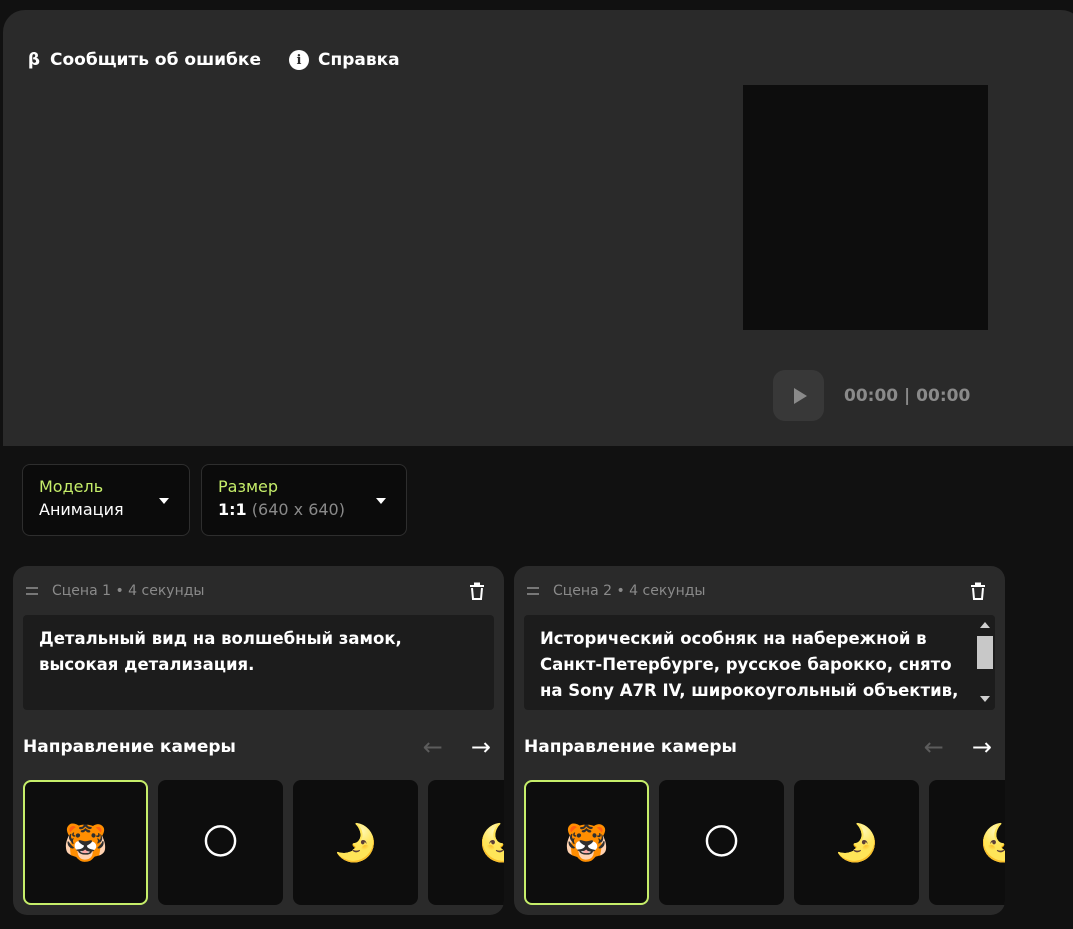  Describe the element at coordinates (248, 486) in the screenshot. I see `size-select-label: Размер` at that location.